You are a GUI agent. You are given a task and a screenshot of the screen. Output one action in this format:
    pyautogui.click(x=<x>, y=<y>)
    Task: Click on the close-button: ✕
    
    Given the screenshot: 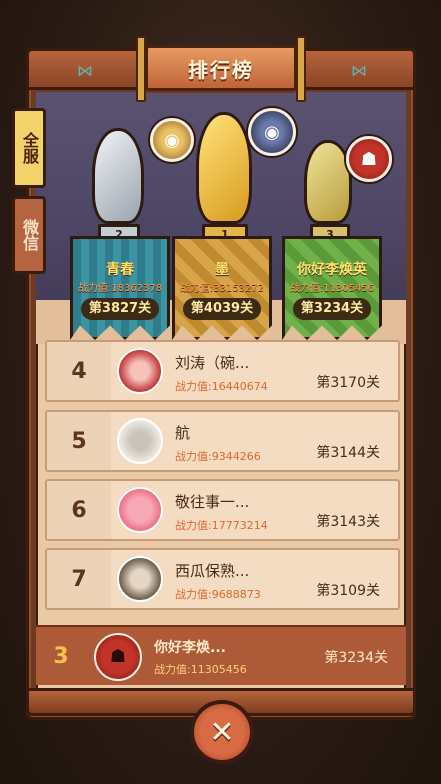 What is the action you would take?
    pyautogui.click(x=222, y=732)
    